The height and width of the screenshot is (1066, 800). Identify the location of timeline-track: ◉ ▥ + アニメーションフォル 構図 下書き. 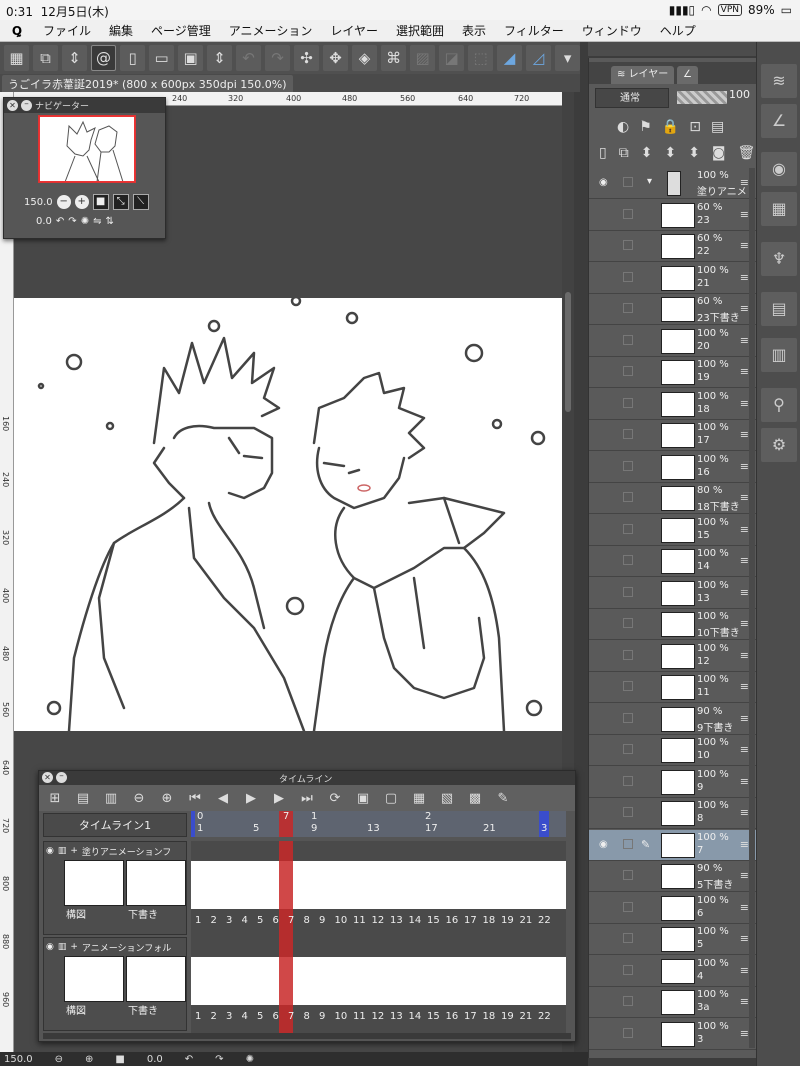
(115, 984).